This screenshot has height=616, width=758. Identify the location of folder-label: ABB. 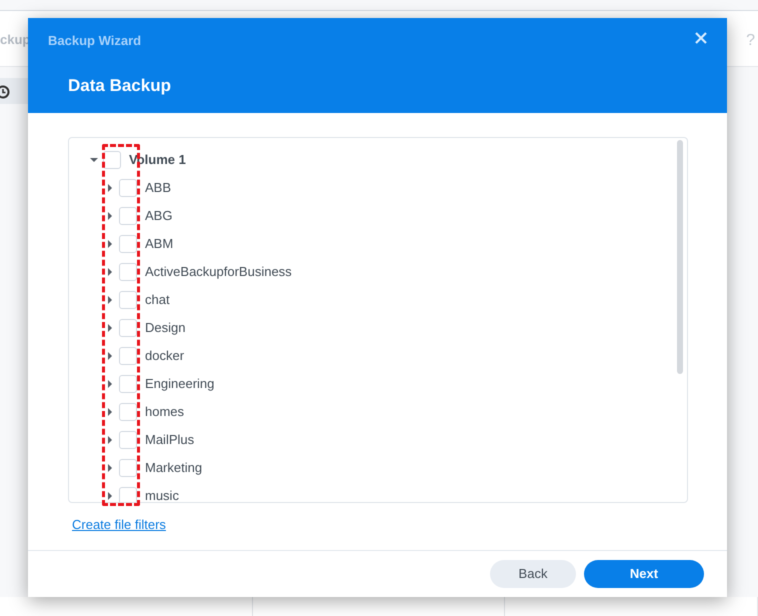
(158, 188).